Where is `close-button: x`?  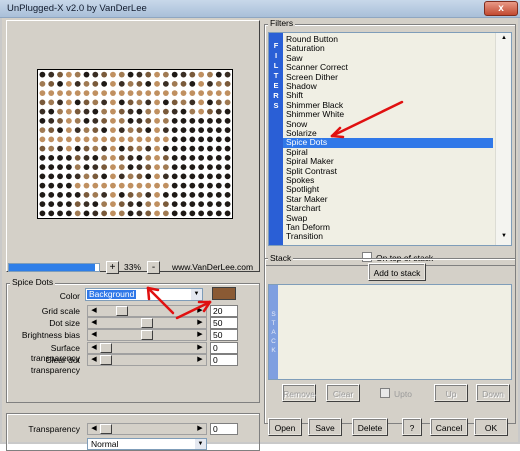 close-button: x is located at coordinates (501, 8).